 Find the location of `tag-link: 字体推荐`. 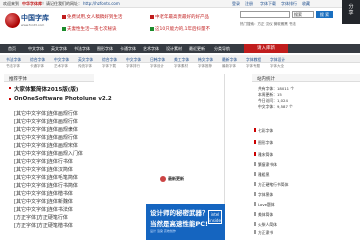

tag-link: 字体推荐 is located at coordinates (205, 66).